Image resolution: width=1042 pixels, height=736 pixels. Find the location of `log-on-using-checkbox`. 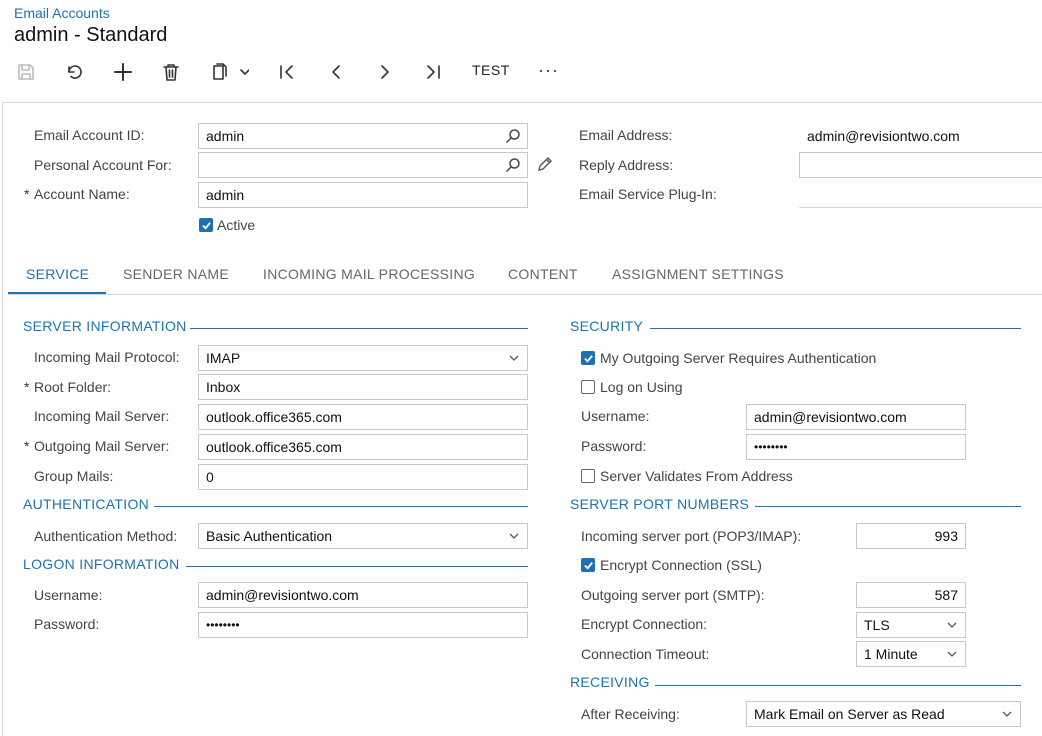

log-on-using-checkbox is located at coordinates (588, 387).